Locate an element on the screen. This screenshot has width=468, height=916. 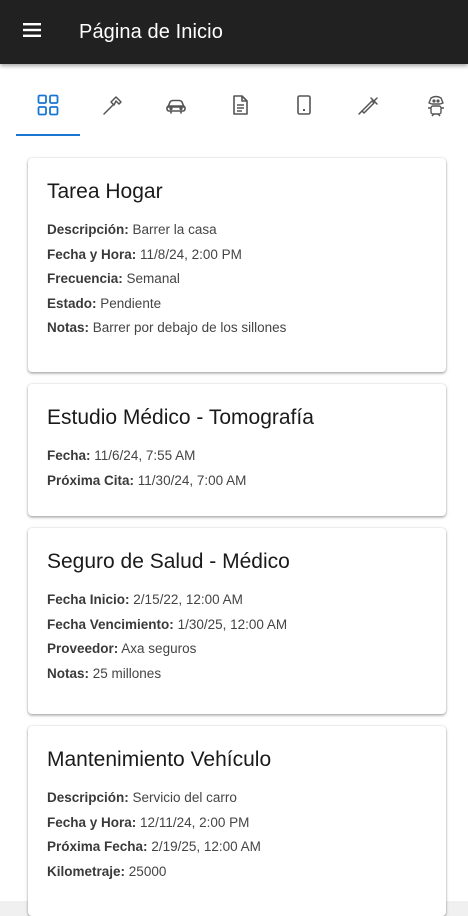
field-next-date: Próxima Fecha: 2/19/25, 12:00 AM is located at coordinates (154, 846).